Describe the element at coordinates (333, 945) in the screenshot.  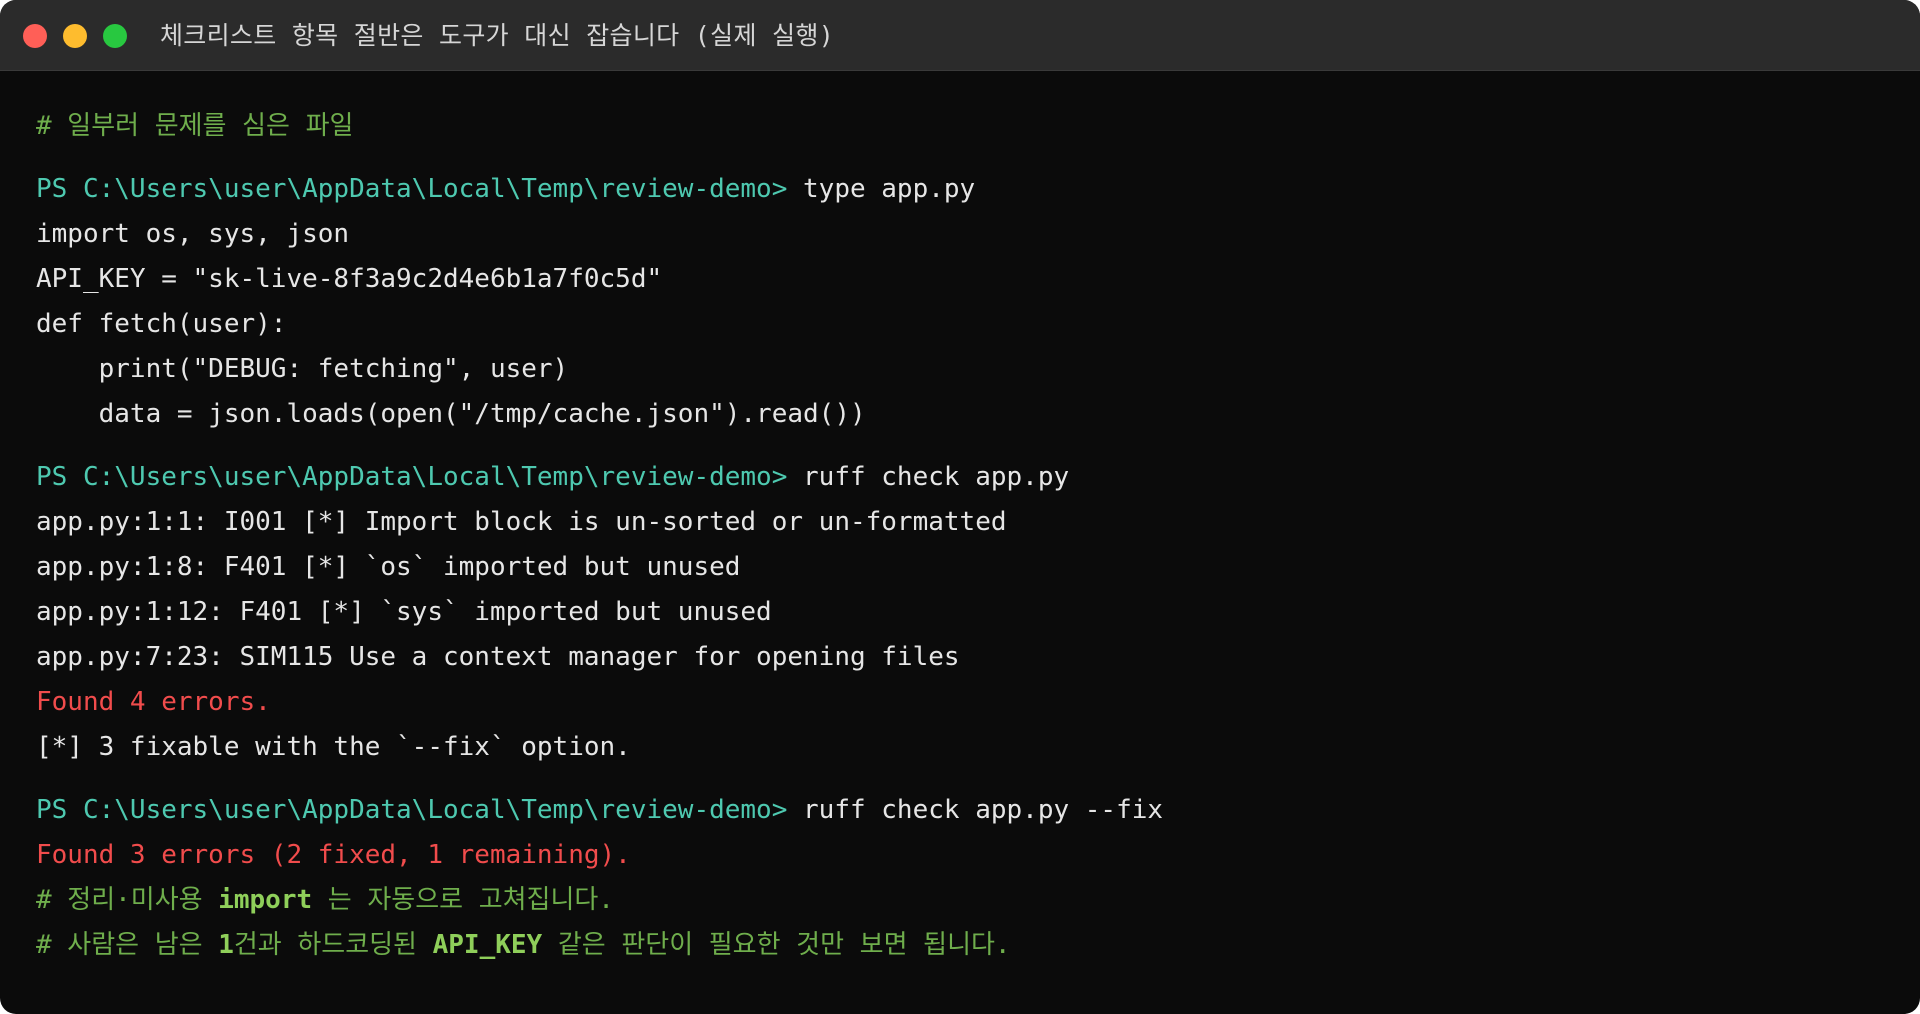
I see `comment-text: 건과 하드코딩된` at that location.